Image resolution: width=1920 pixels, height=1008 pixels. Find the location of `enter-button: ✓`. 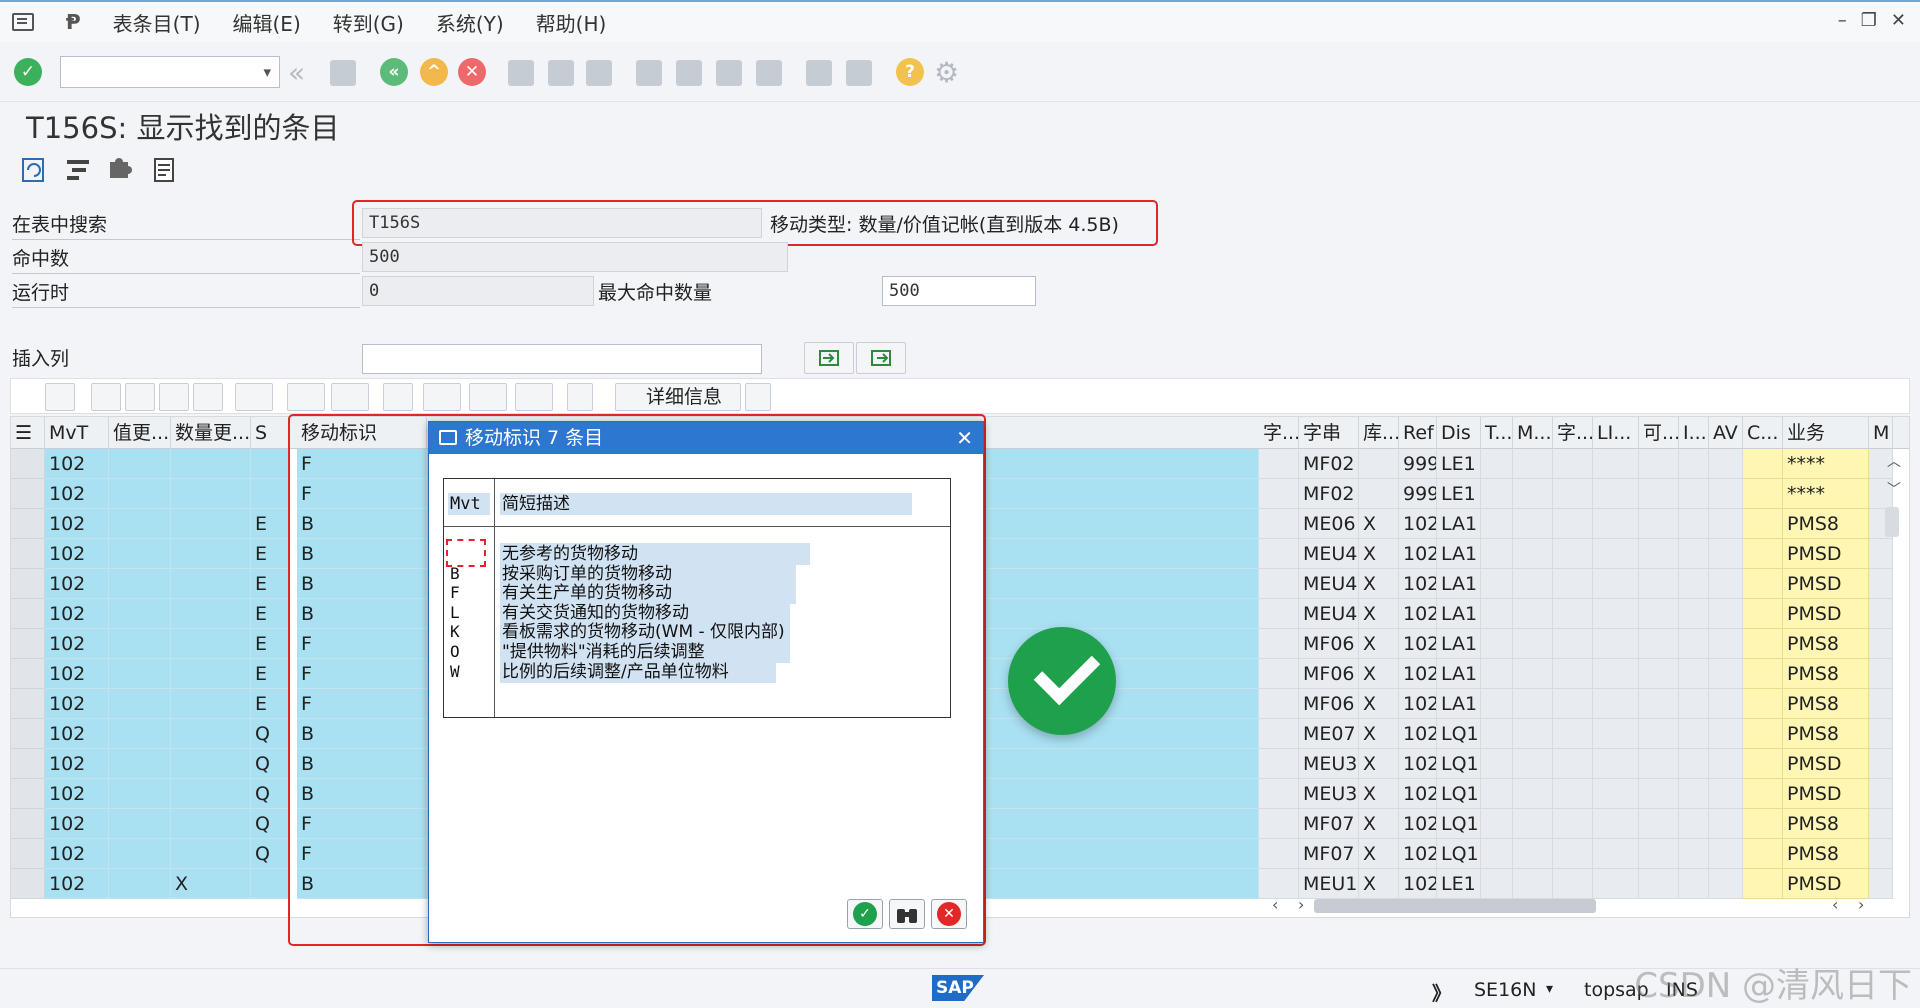

enter-button: ✓ is located at coordinates (28, 72).